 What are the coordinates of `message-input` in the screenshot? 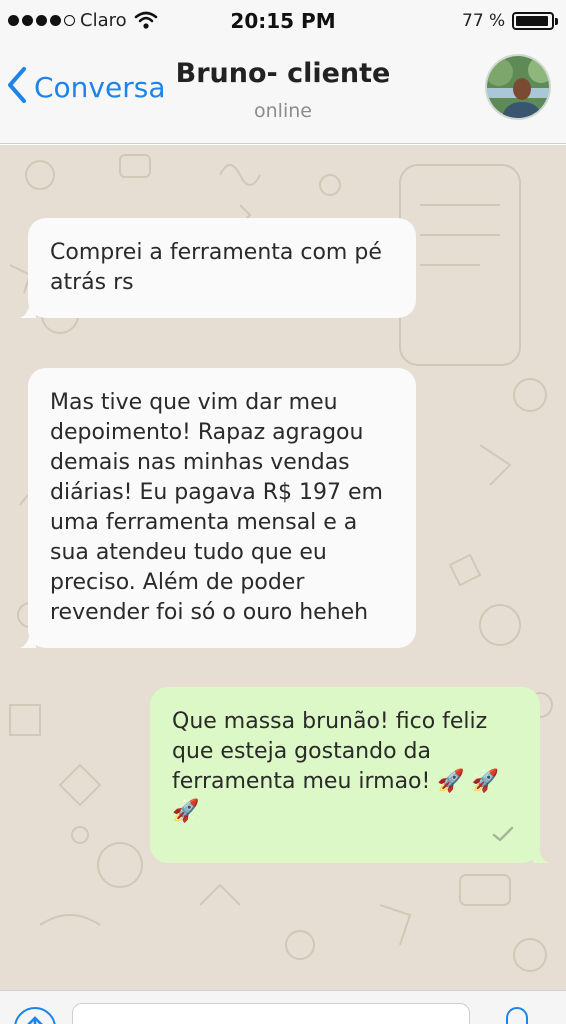 It's located at (271, 1013).